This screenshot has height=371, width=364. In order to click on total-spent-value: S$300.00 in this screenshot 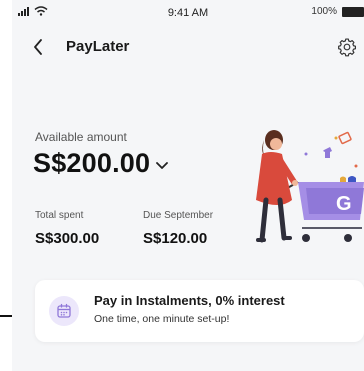, I will do `click(67, 238)`.